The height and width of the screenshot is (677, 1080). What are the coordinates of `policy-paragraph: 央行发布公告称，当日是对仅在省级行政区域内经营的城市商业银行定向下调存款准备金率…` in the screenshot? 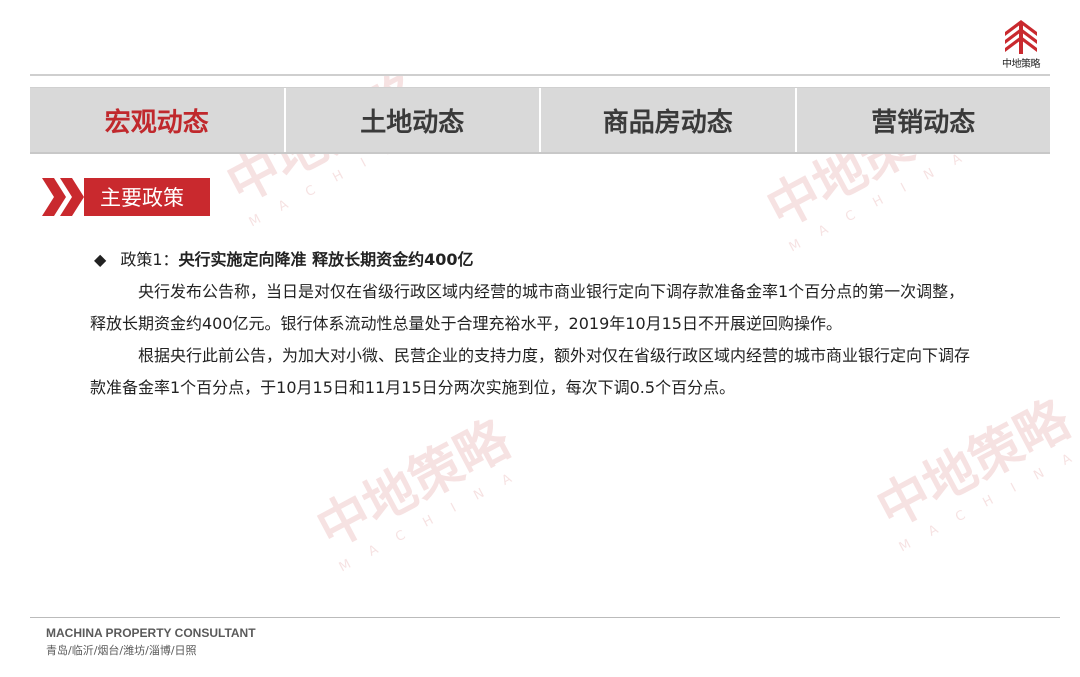 It's located at (527, 307).